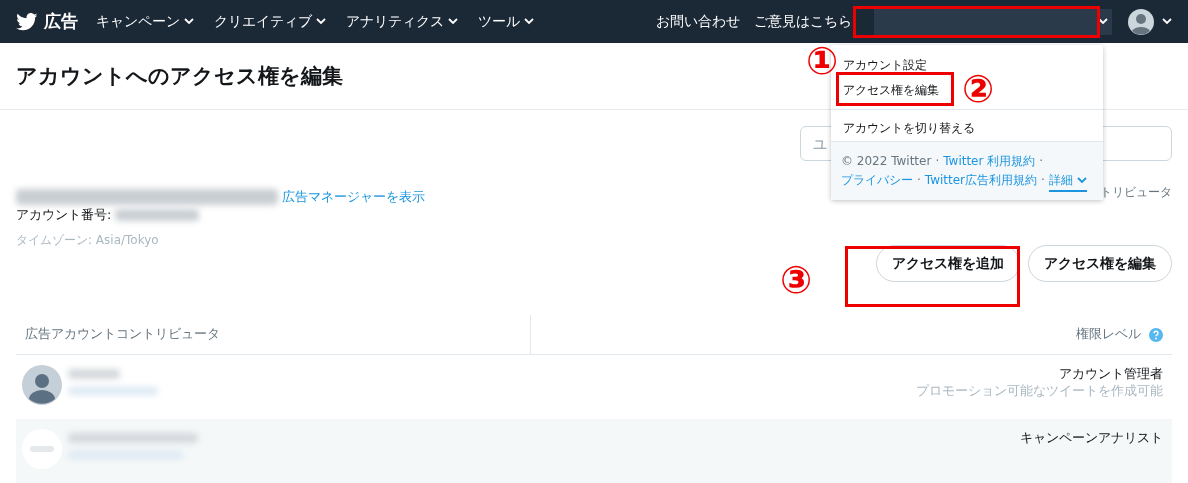  I want to click on nav-menu: クリエイティブ, so click(270, 21).